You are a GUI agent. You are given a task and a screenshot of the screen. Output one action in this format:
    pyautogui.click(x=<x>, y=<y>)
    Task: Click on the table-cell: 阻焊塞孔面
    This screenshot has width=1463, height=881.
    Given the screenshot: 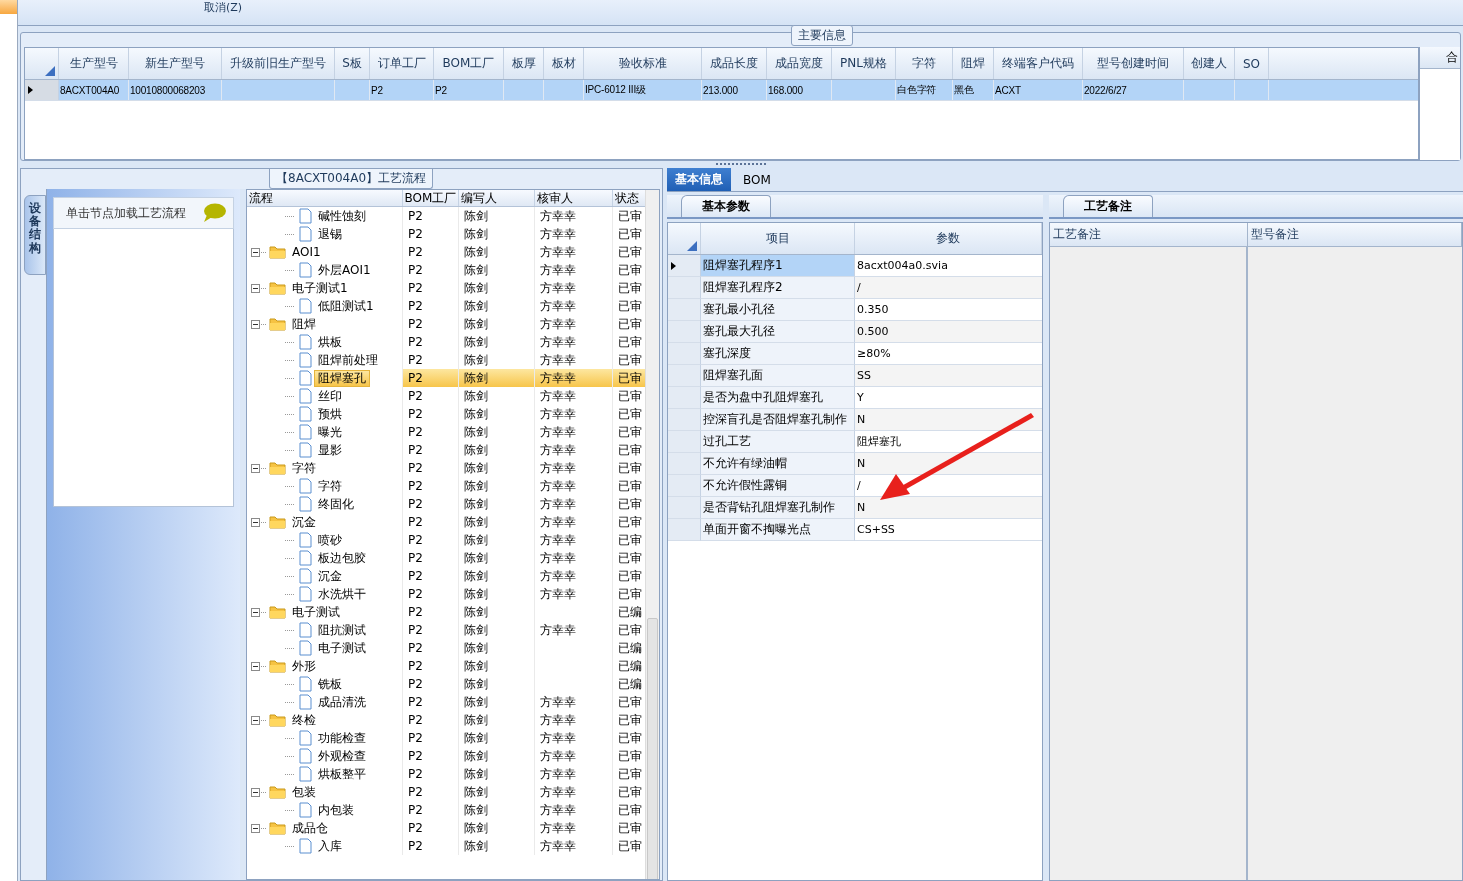 What is the action you would take?
    pyautogui.click(x=778, y=376)
    